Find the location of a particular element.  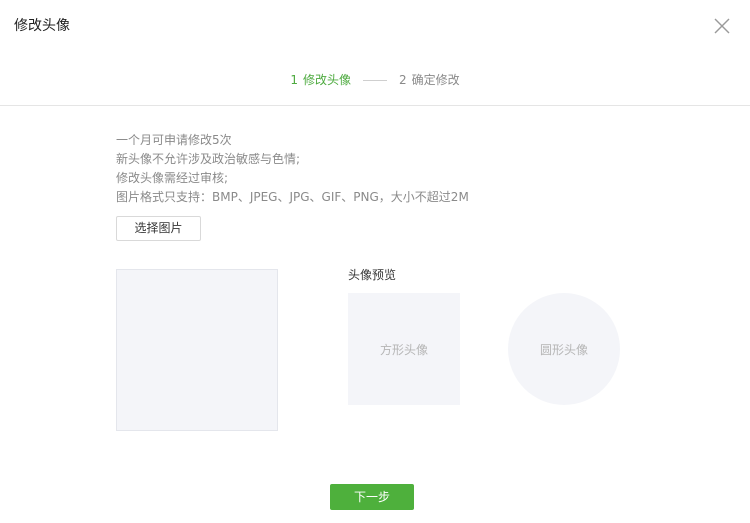

dialog-title: 修改头像 is located at coordinates (42, 26).